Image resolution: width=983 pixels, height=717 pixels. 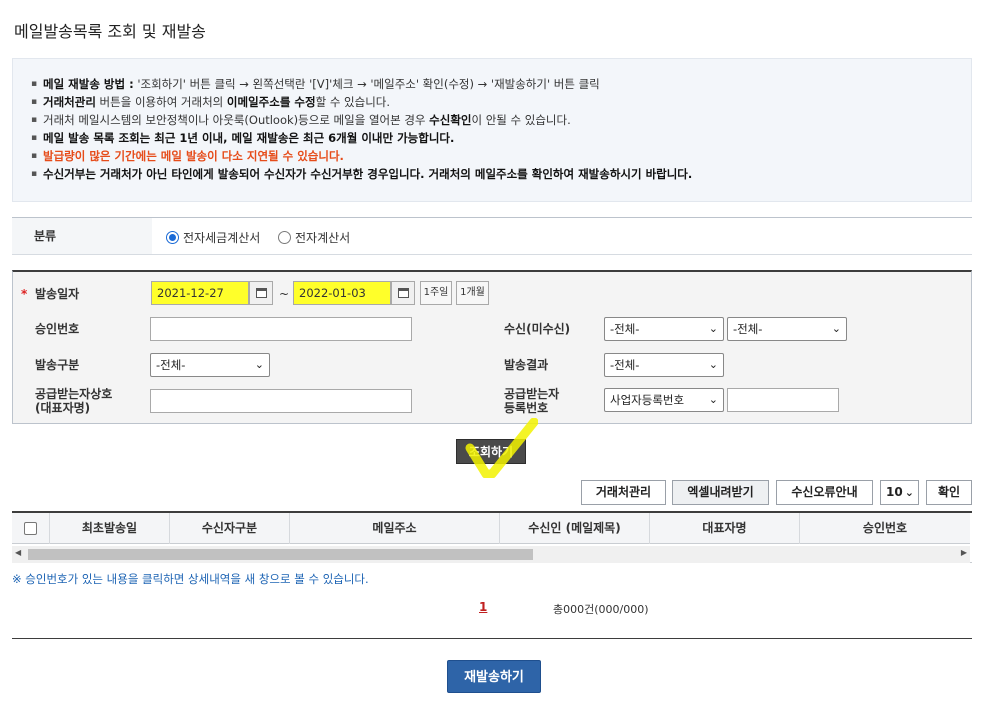 I want to click on period-1week-button: 1주일, so click(x=436, y=293).